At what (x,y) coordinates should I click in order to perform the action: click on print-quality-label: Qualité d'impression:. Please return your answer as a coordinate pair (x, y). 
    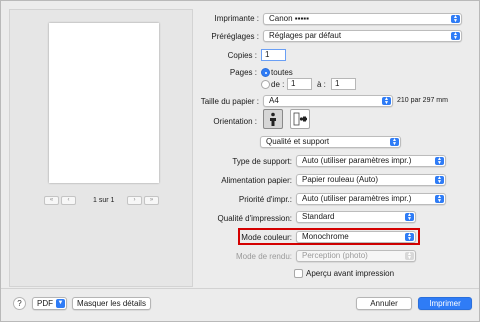
    Looking at the image, I should click on (254, 218).